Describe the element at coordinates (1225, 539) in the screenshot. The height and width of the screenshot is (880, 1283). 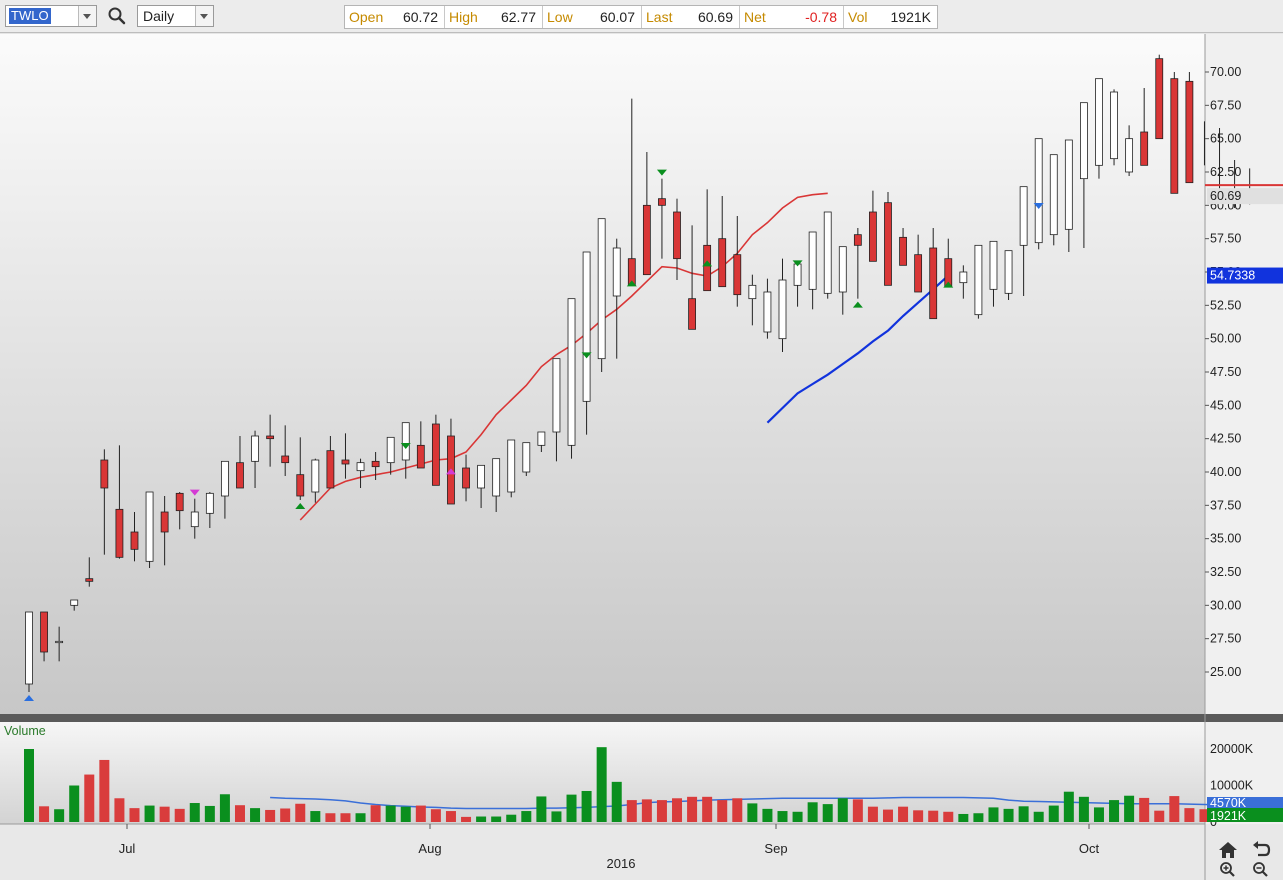
I see `price-tick-label: 35.00` at that location.